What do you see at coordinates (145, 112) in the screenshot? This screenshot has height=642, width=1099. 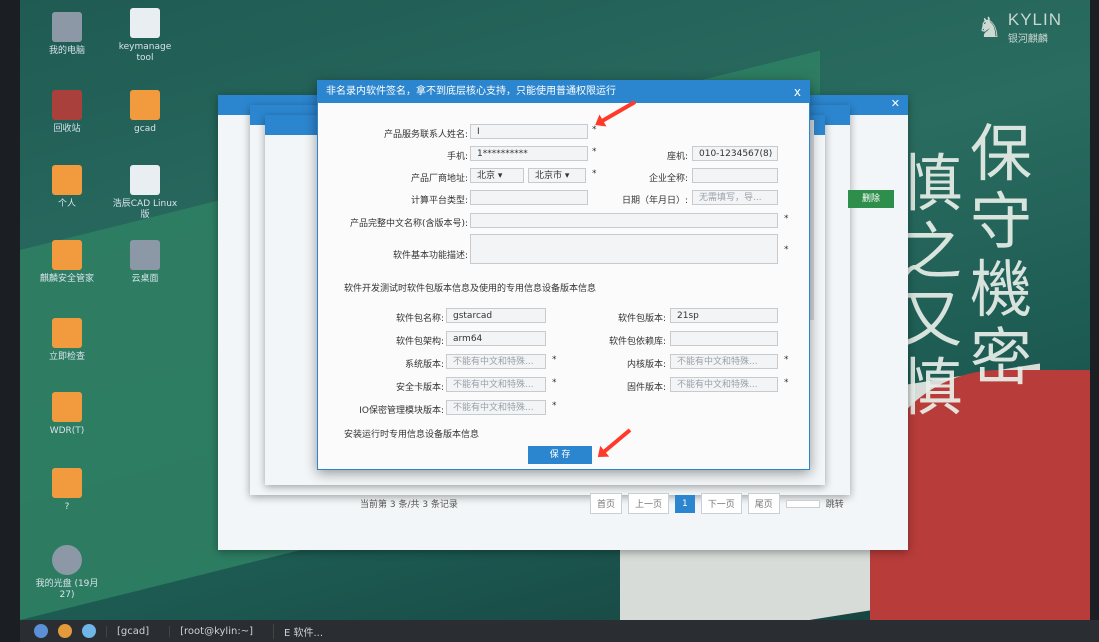 I see `desktop-icon-gcad: gcad` at bounding box center [145, 112].